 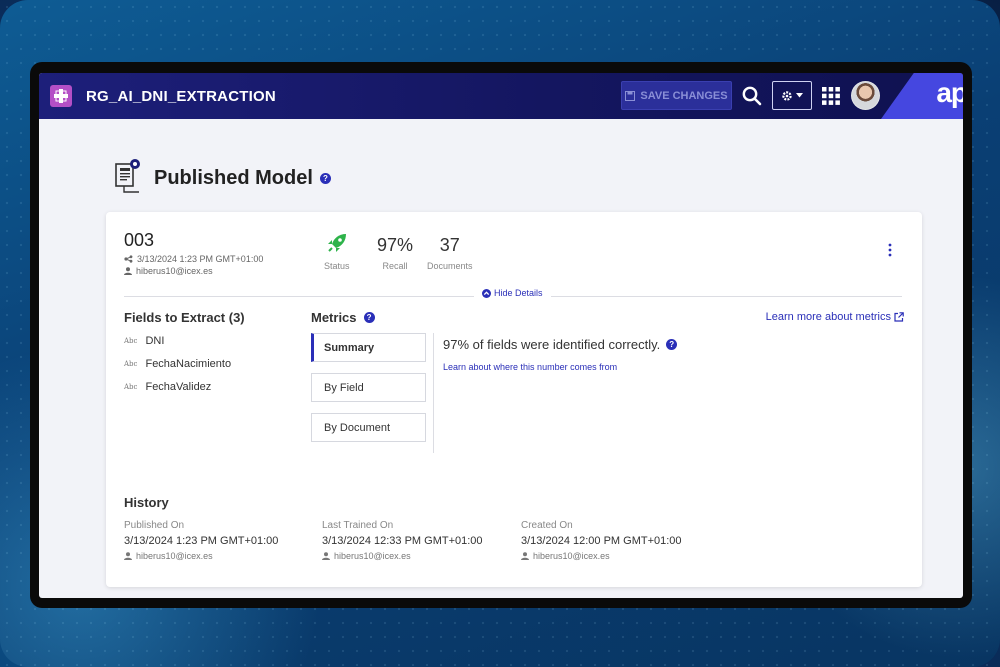 I want to click on app-logo-icon, so click(x=61, y=96).